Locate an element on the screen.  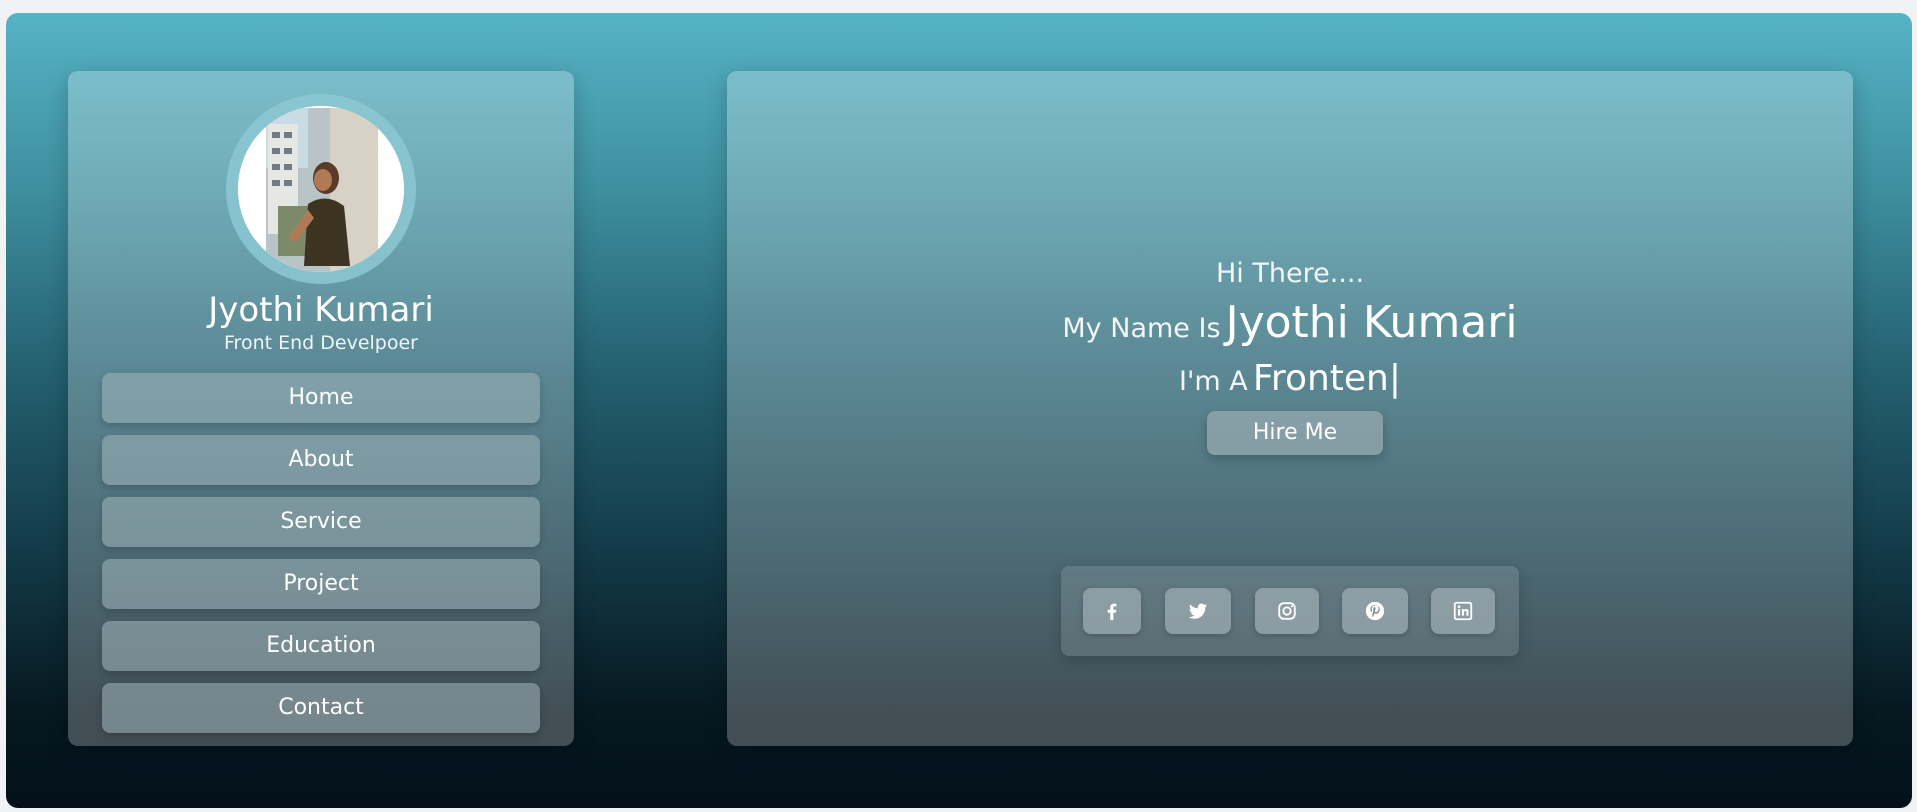
hero-role-line: I'm A Fronten| is located at coordinates (1290, 382).